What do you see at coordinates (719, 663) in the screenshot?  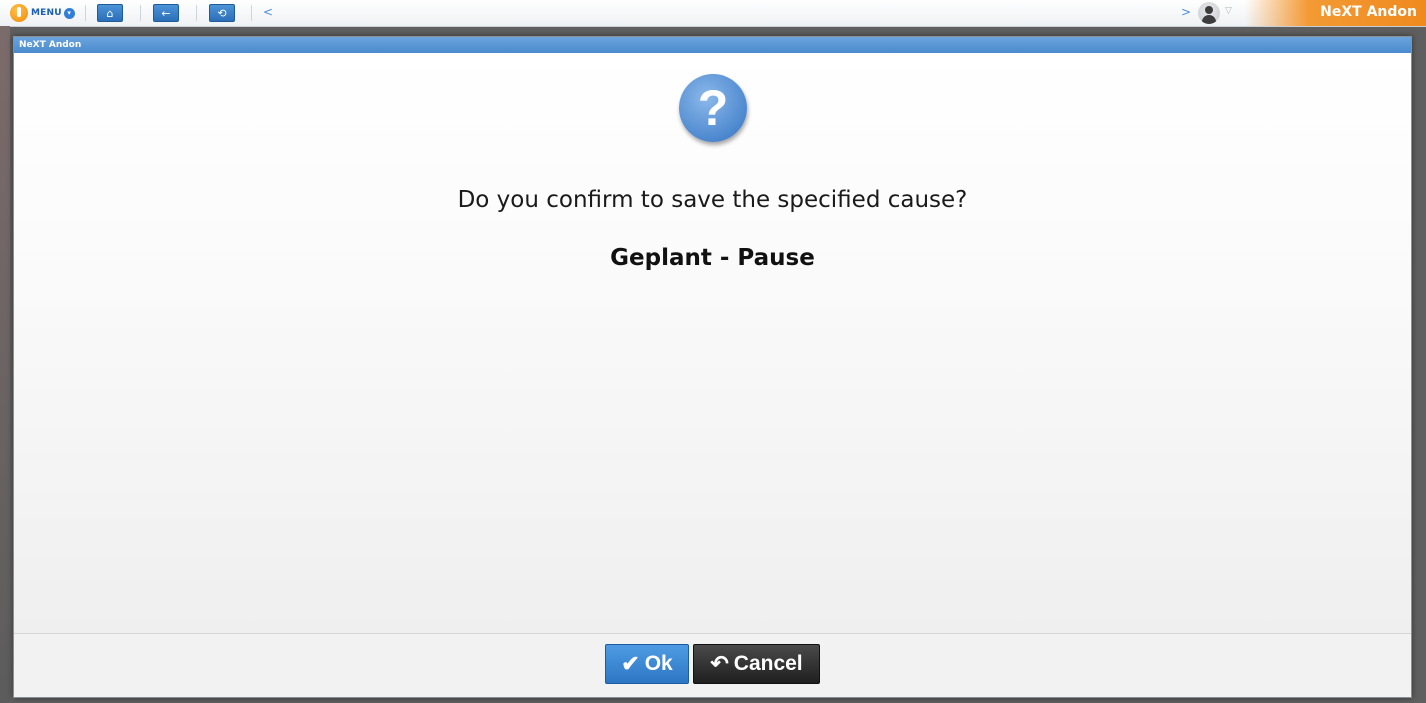 I see `undo-arrow-icon: ↶` at bounding box center [719, 663].